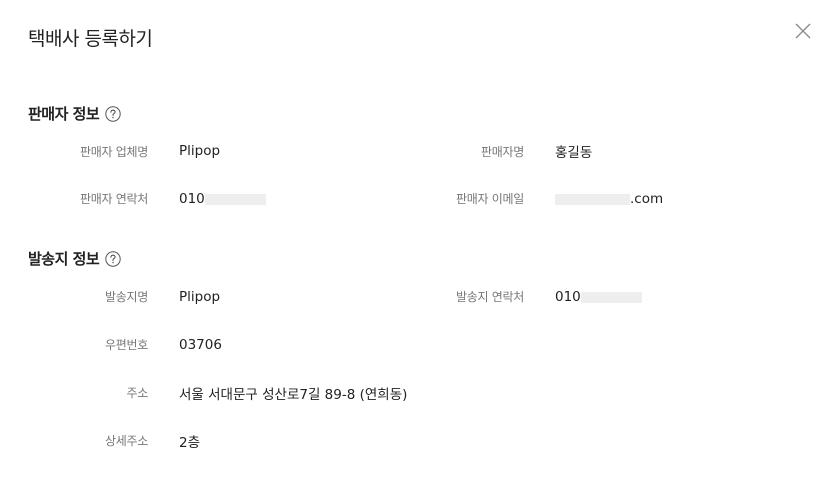 This screenshot has height=480, width=840. I want to click on seller-email-suffix: .com, so click(647, 199).